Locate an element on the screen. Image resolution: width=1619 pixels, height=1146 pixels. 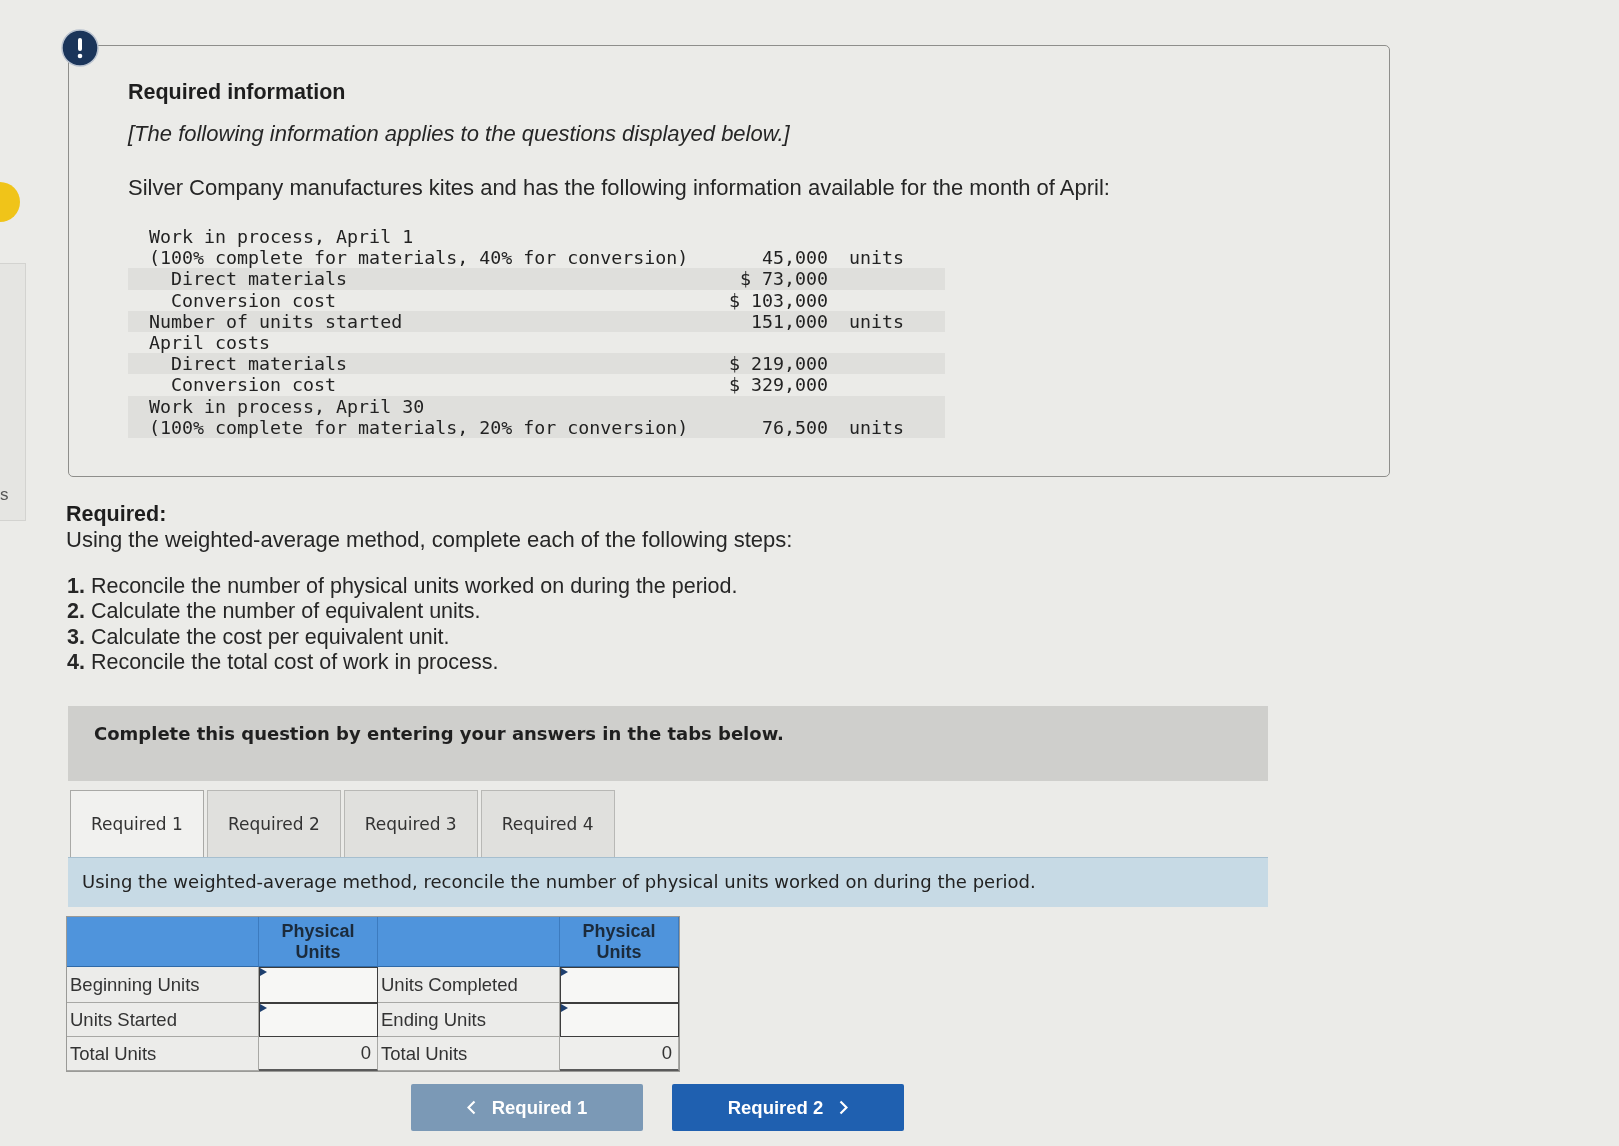
data-label: Number of units started is located at coordinates (276, 321).